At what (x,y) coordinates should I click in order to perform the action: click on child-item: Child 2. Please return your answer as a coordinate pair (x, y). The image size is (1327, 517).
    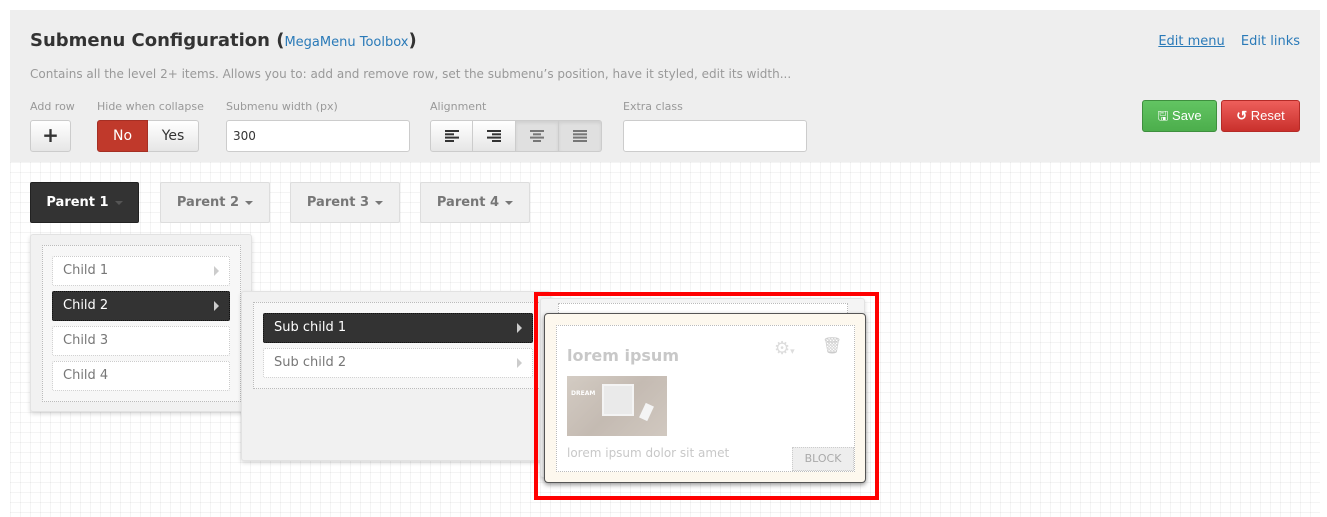
    Looking at the image, I should click on (141, 306).